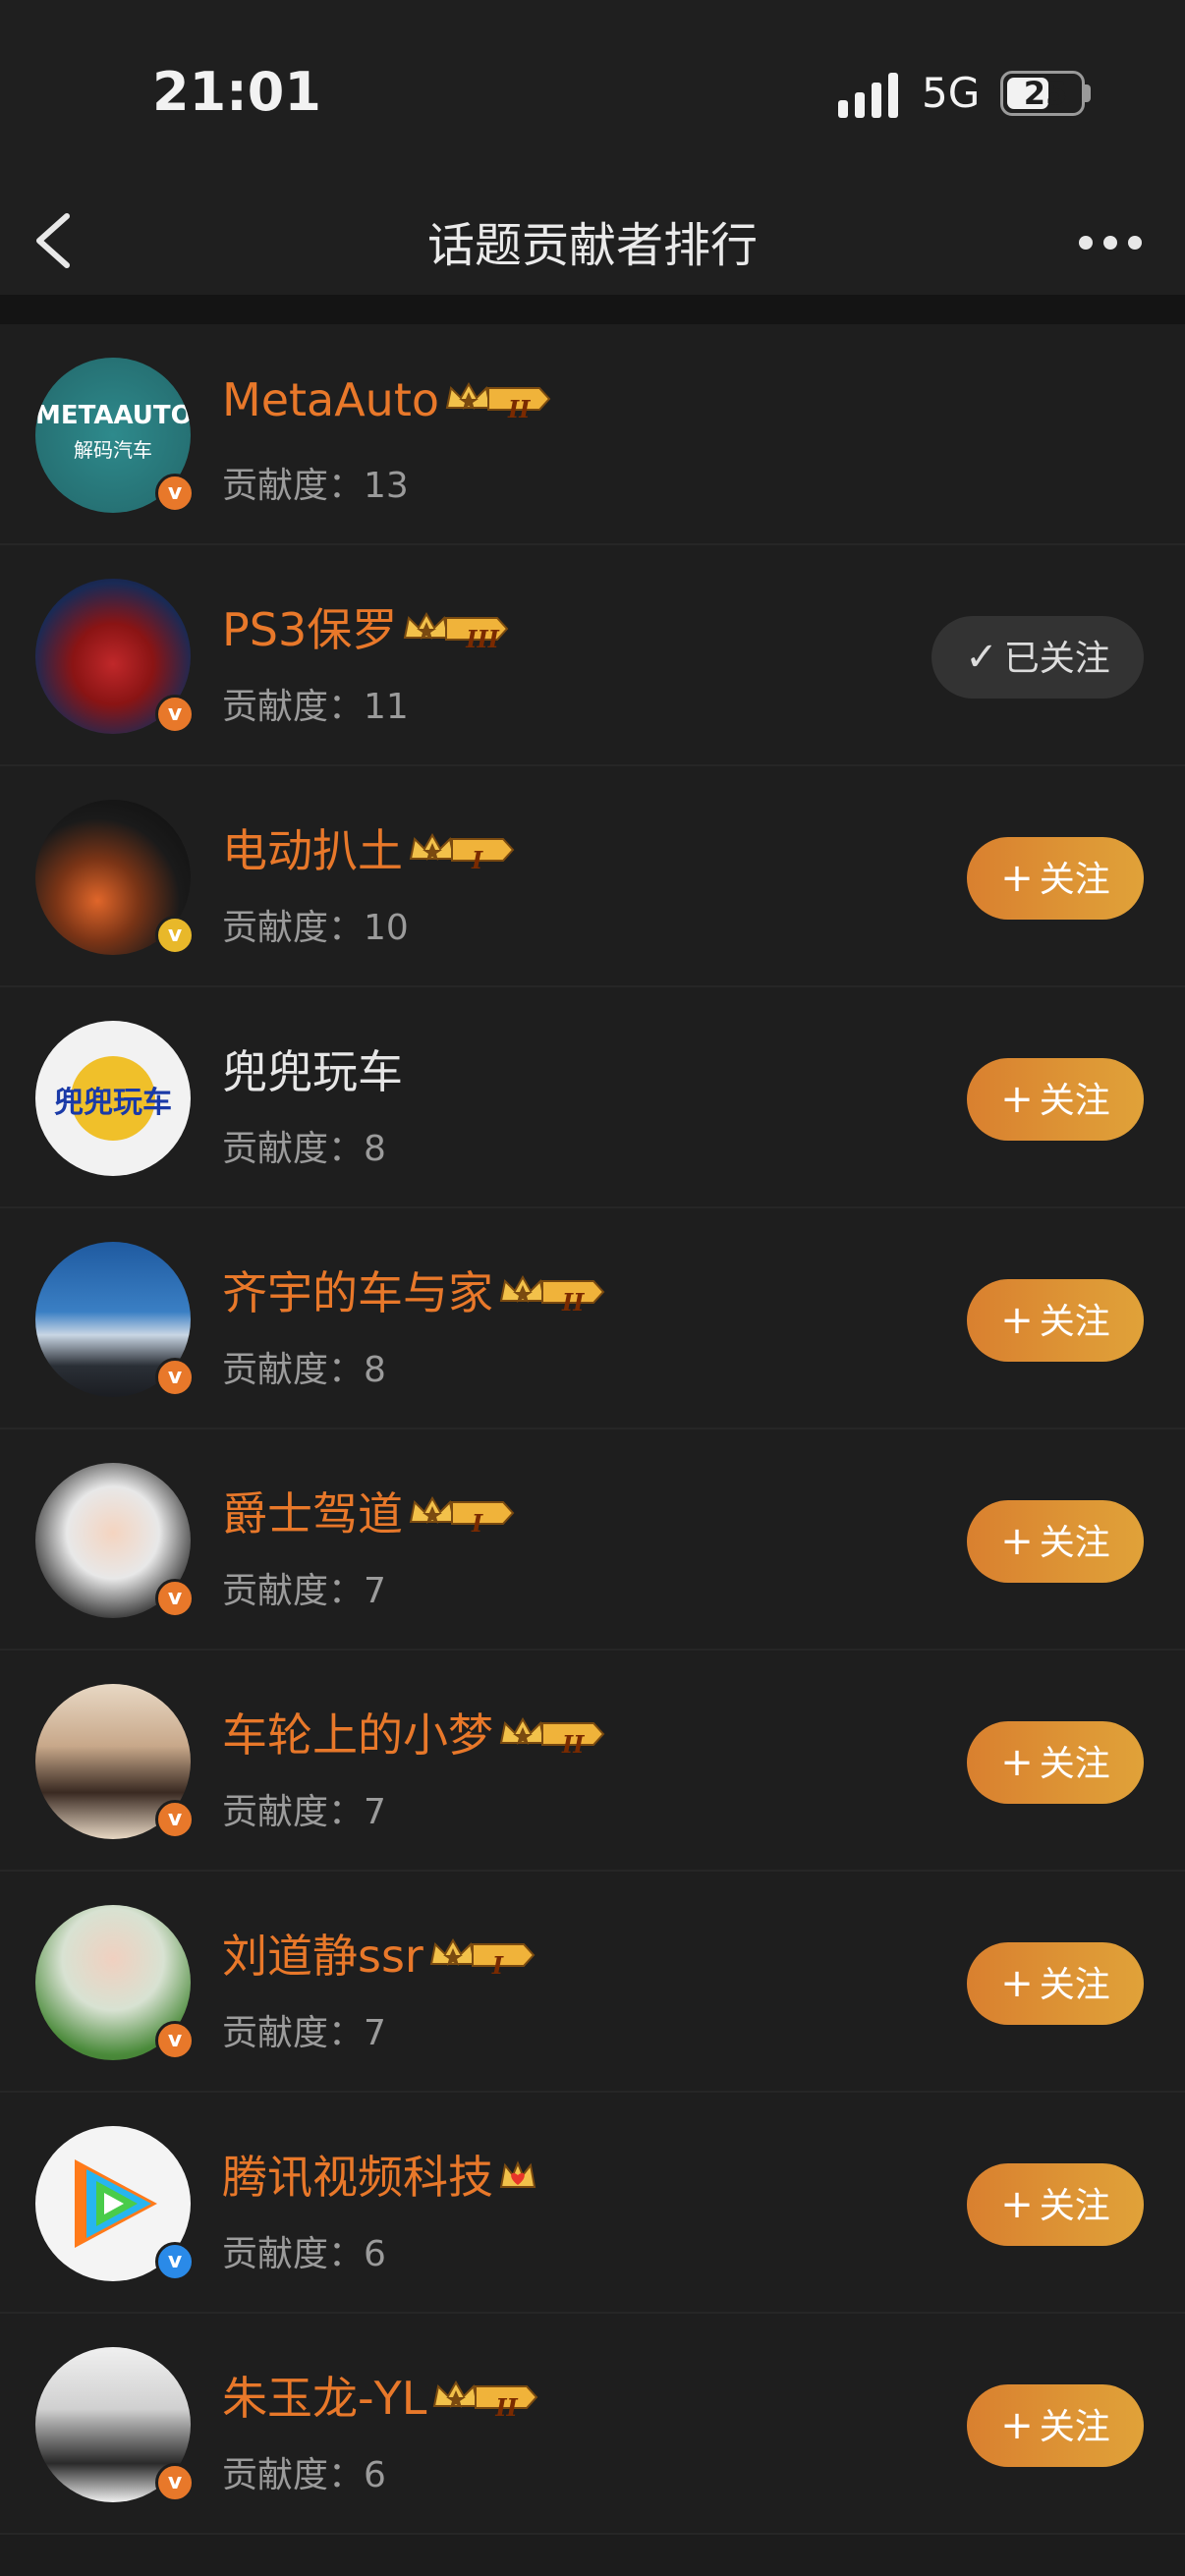 The image size is (1185, 2576). What do you see at coordinates (324, 2398) in the screenshot?
I see `contributor-name-text: 朱玉龙-YL` at bounding box center [324, 2398].